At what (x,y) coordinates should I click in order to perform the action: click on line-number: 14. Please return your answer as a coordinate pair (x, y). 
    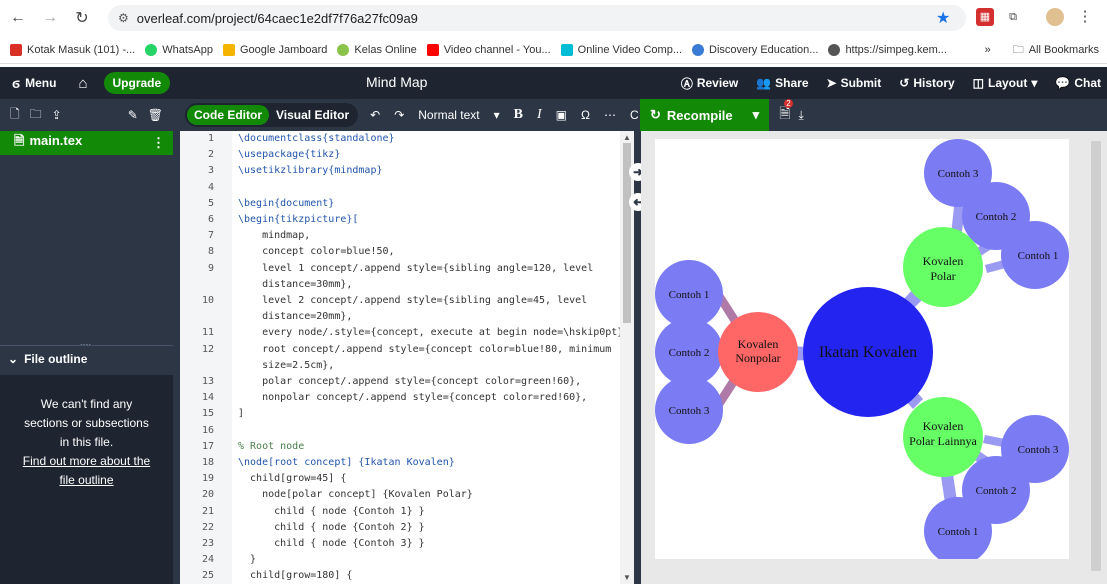
    Looking at the image, I should click on (207, 398).